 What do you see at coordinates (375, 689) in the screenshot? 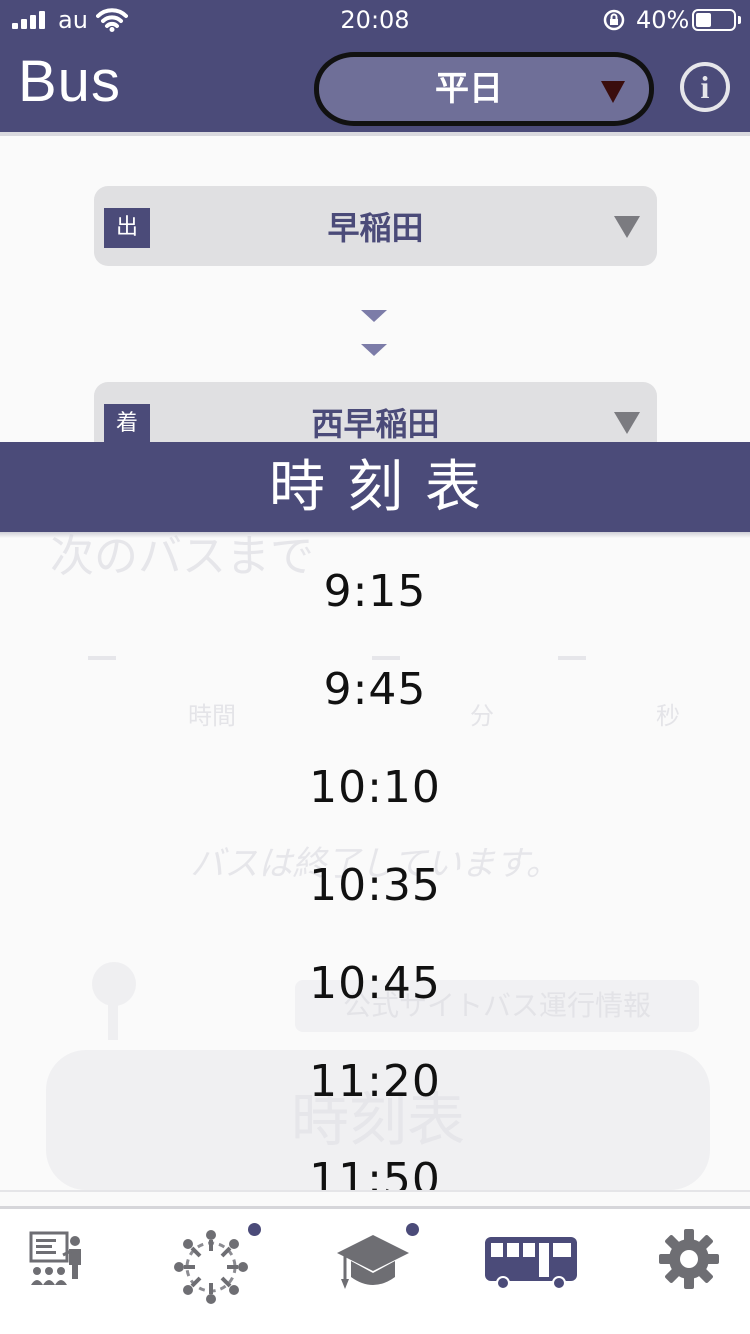
I see `time-row: 9:45` at bounding box center [375, 689].